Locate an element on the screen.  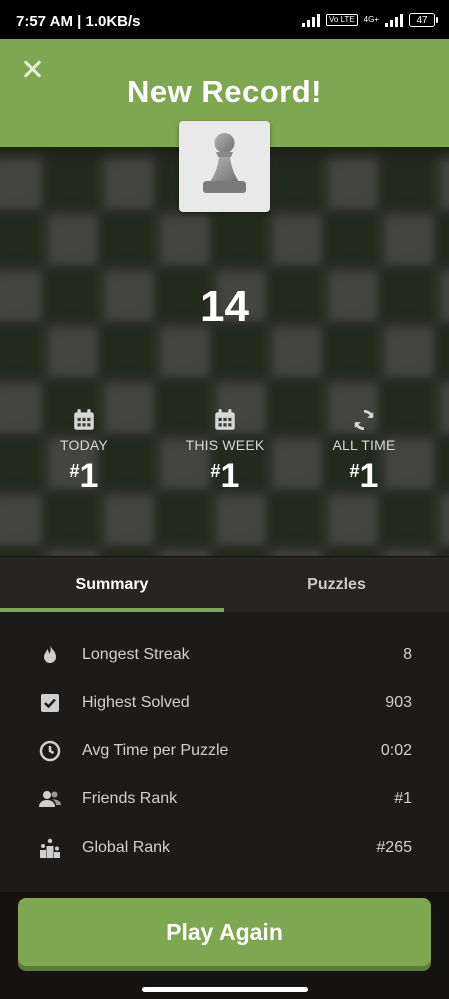
list-item-longest-streak: Longest Streak 8 is located at coordinates (224, 656).